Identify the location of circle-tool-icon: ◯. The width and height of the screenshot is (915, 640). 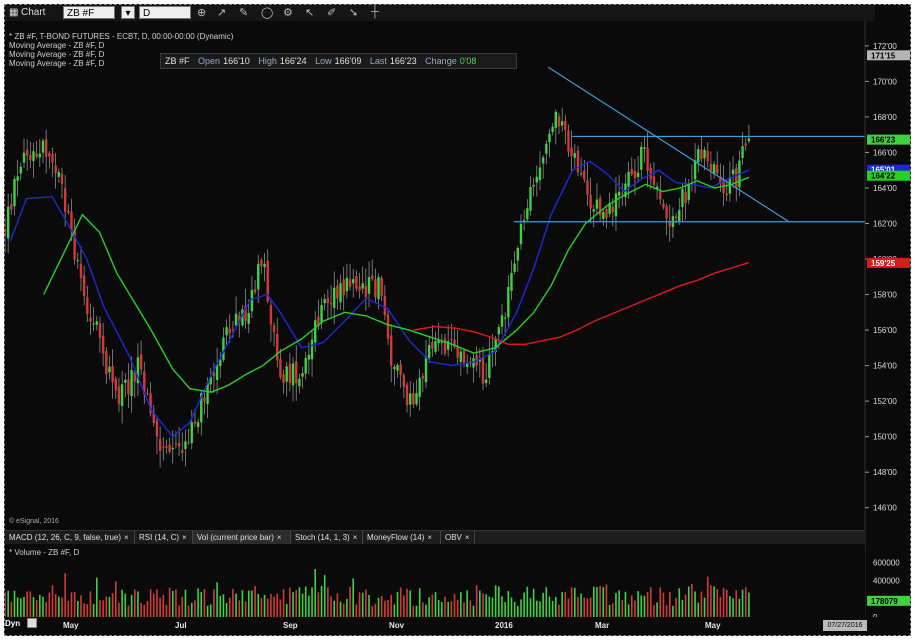
(267, 12).